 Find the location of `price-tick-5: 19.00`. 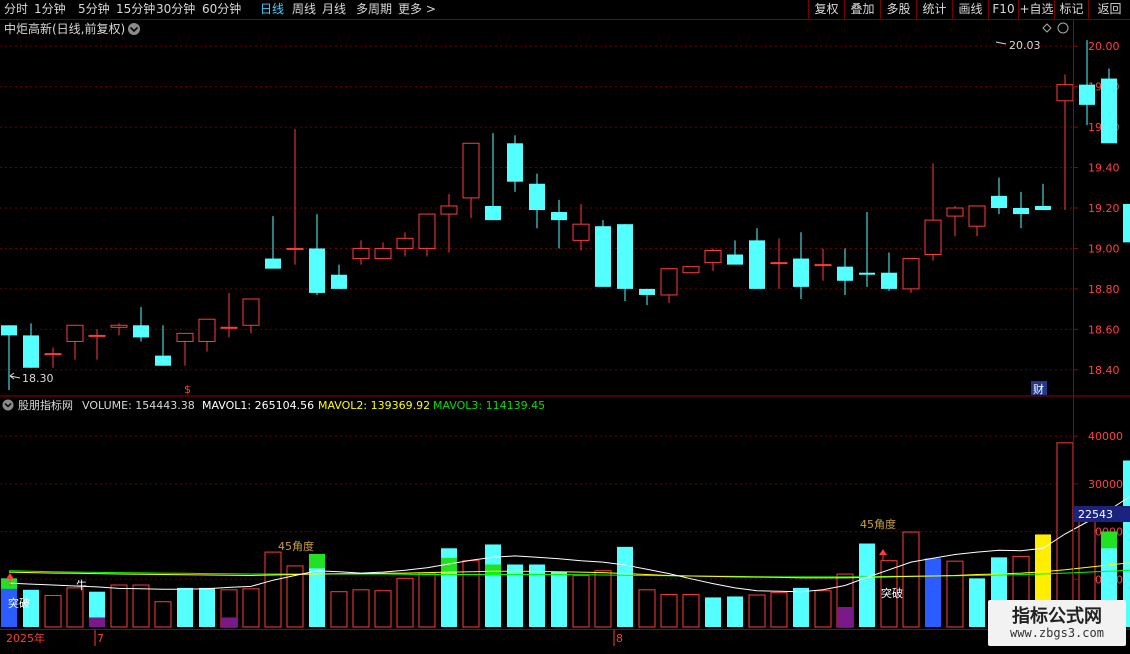

price-tick-5: 19.00 is located at coordinates (1104, 248).